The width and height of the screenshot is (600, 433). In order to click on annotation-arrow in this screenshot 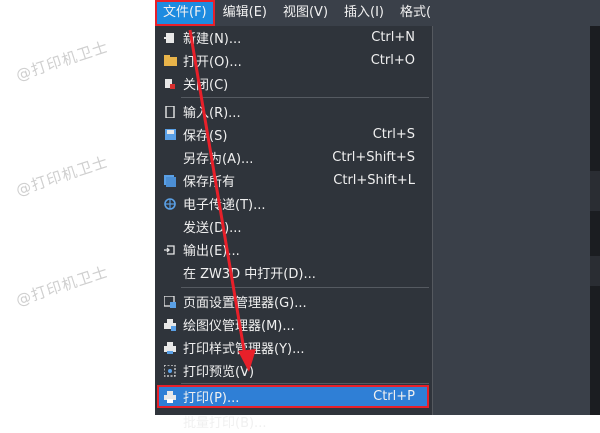, I will do `click(222, 200)`.